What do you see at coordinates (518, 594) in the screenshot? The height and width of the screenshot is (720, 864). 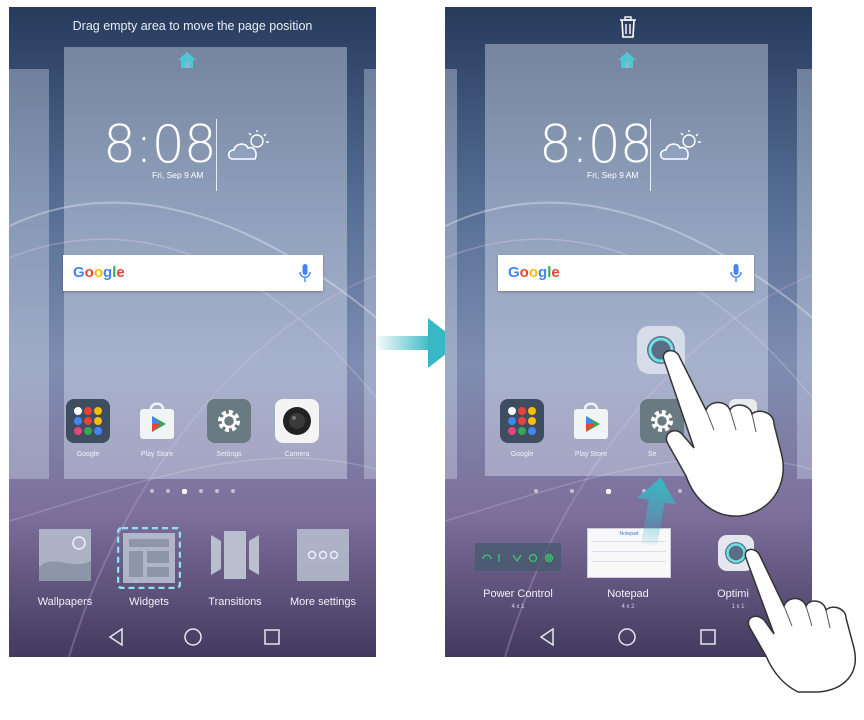 I see `widget-label-power-control: Power Control` at bounding box center [518, 594].